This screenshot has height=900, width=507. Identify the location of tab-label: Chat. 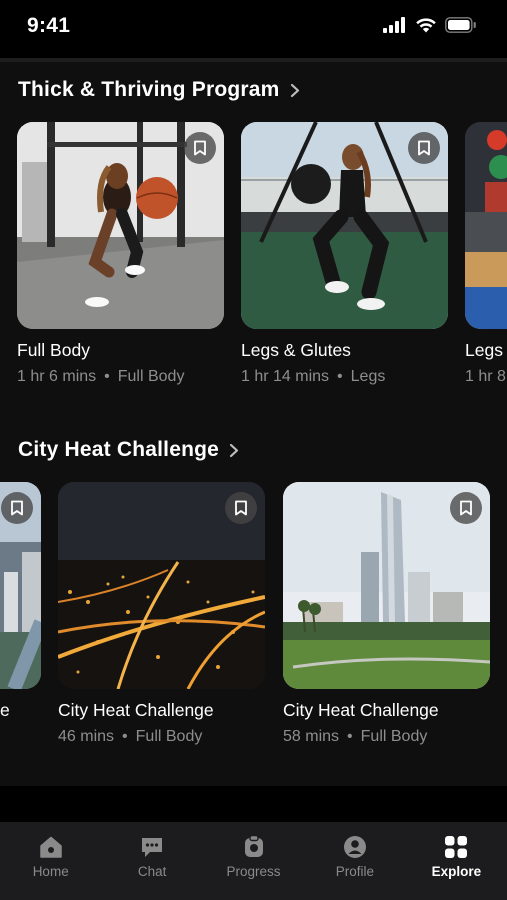
(152, 871).